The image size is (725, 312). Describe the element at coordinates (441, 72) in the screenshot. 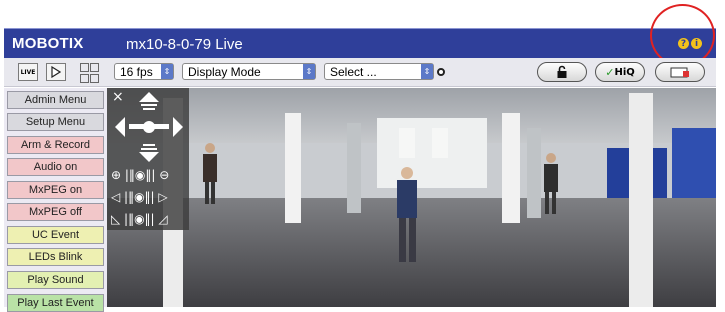

I see `snapshot-icon` at that location.